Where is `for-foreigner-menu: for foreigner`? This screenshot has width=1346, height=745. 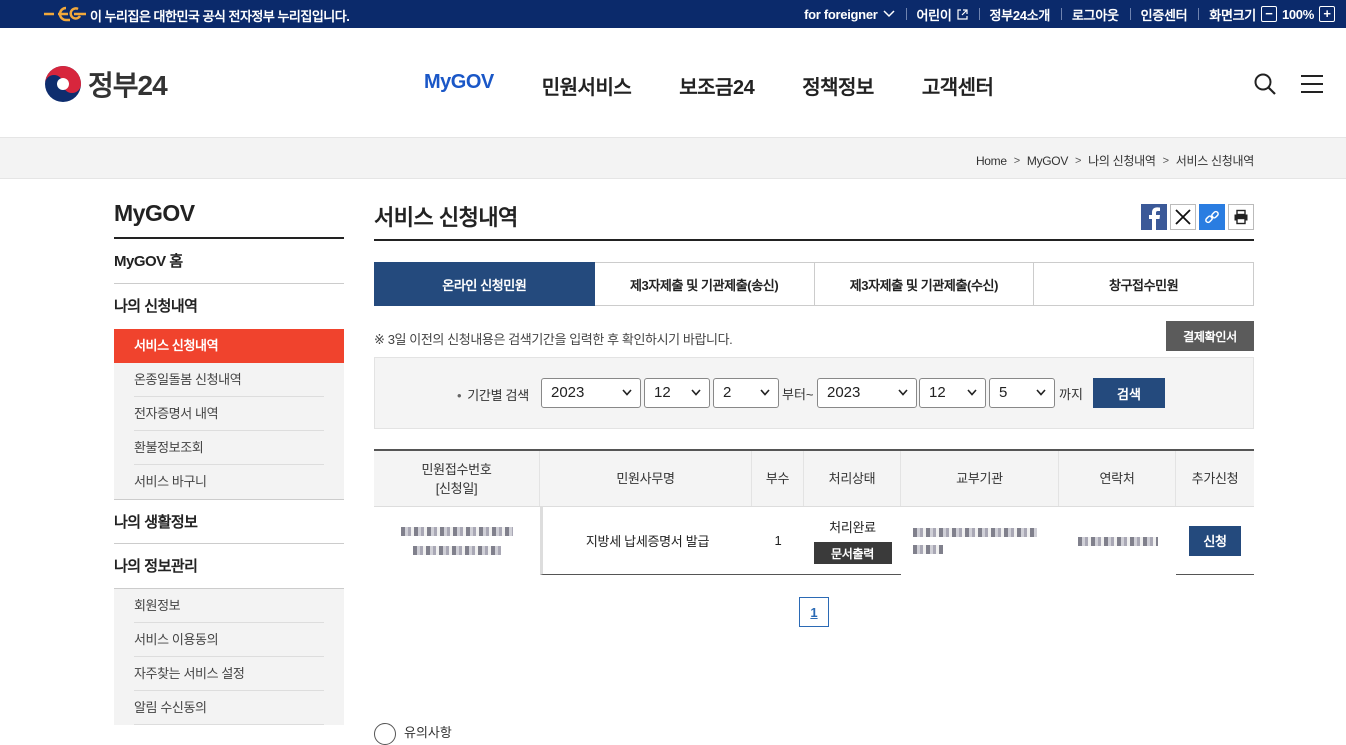 for-foreigner-menu: for foreigner is located at coordinates (849, 14).